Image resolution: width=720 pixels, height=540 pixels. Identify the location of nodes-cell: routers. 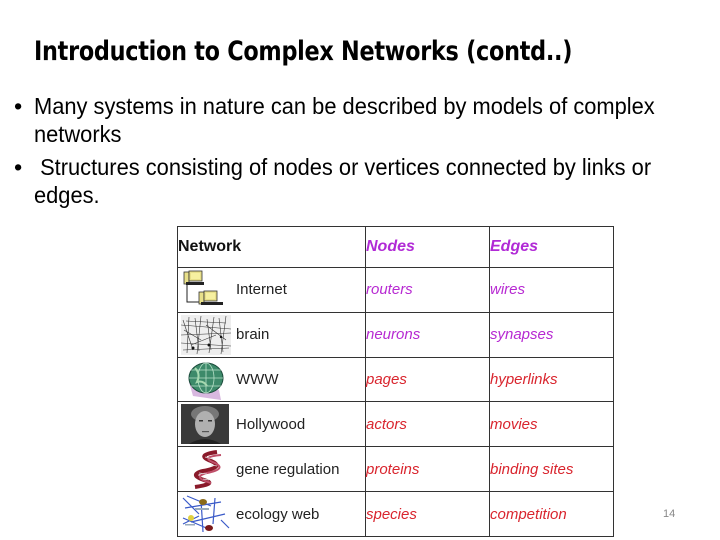
(427, 290).